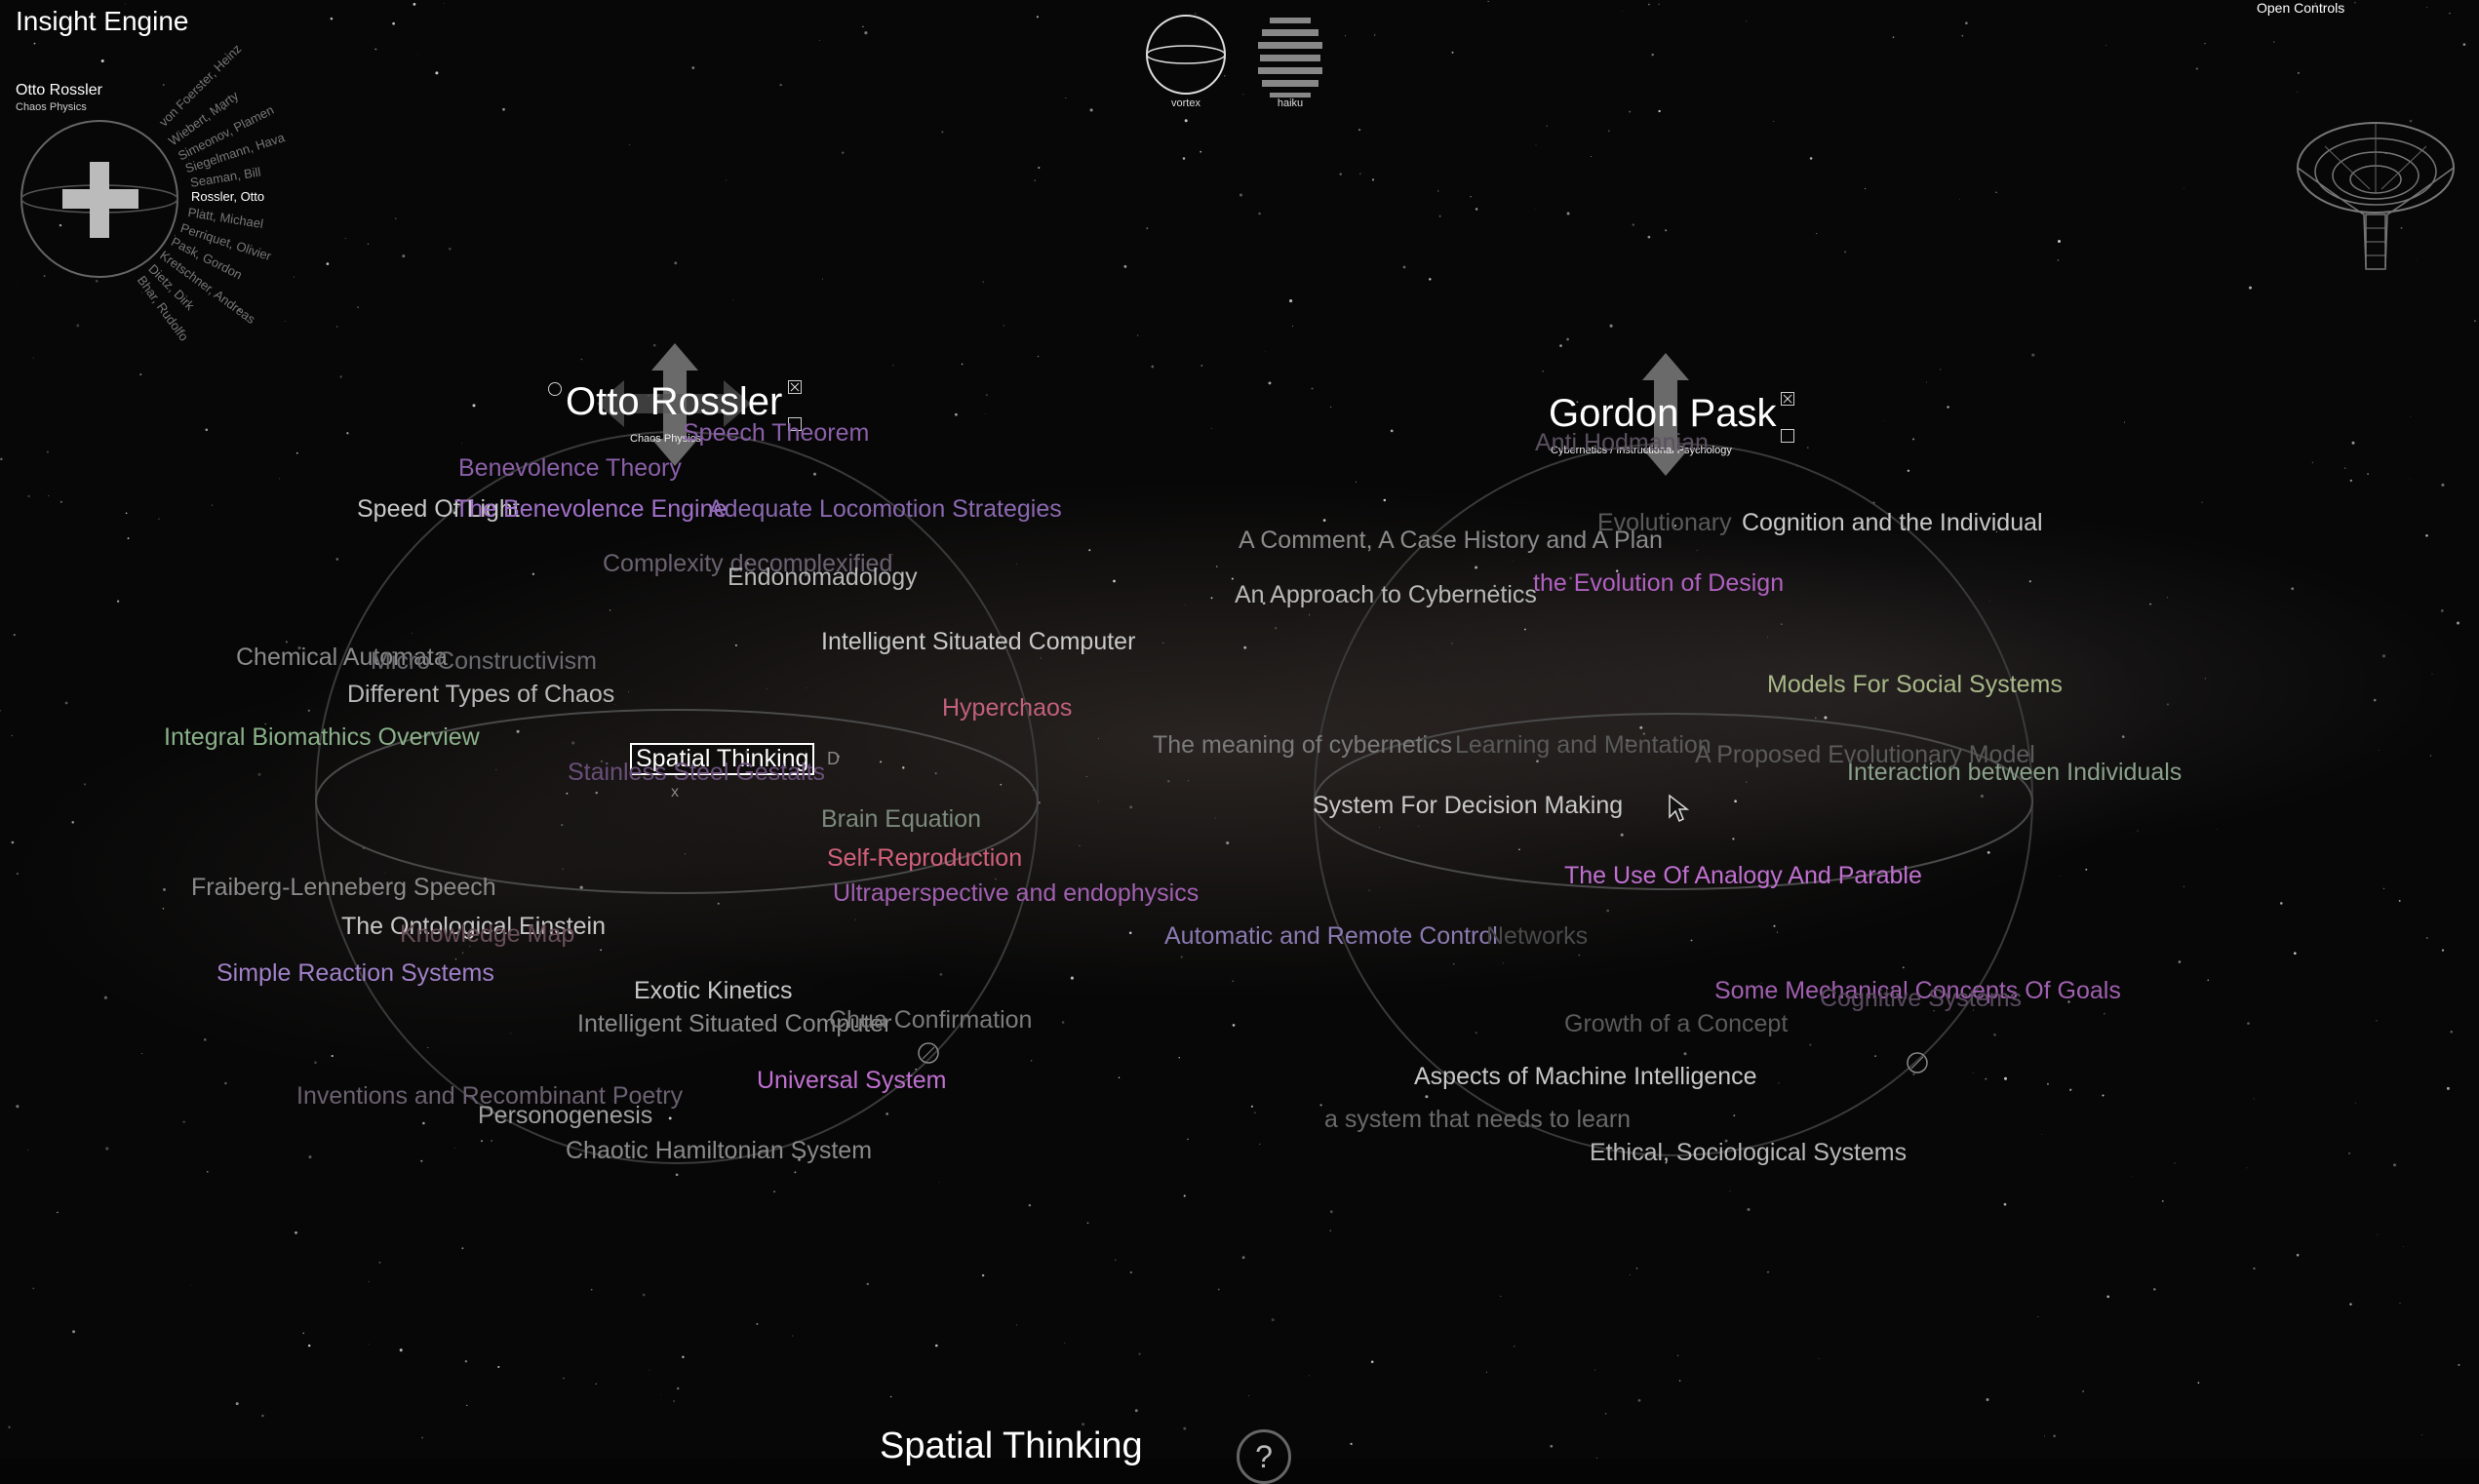  Describe the element at coordinates (1915, 685) in the screenshot. I see `topic-label: Models For Social Systems` at that location.